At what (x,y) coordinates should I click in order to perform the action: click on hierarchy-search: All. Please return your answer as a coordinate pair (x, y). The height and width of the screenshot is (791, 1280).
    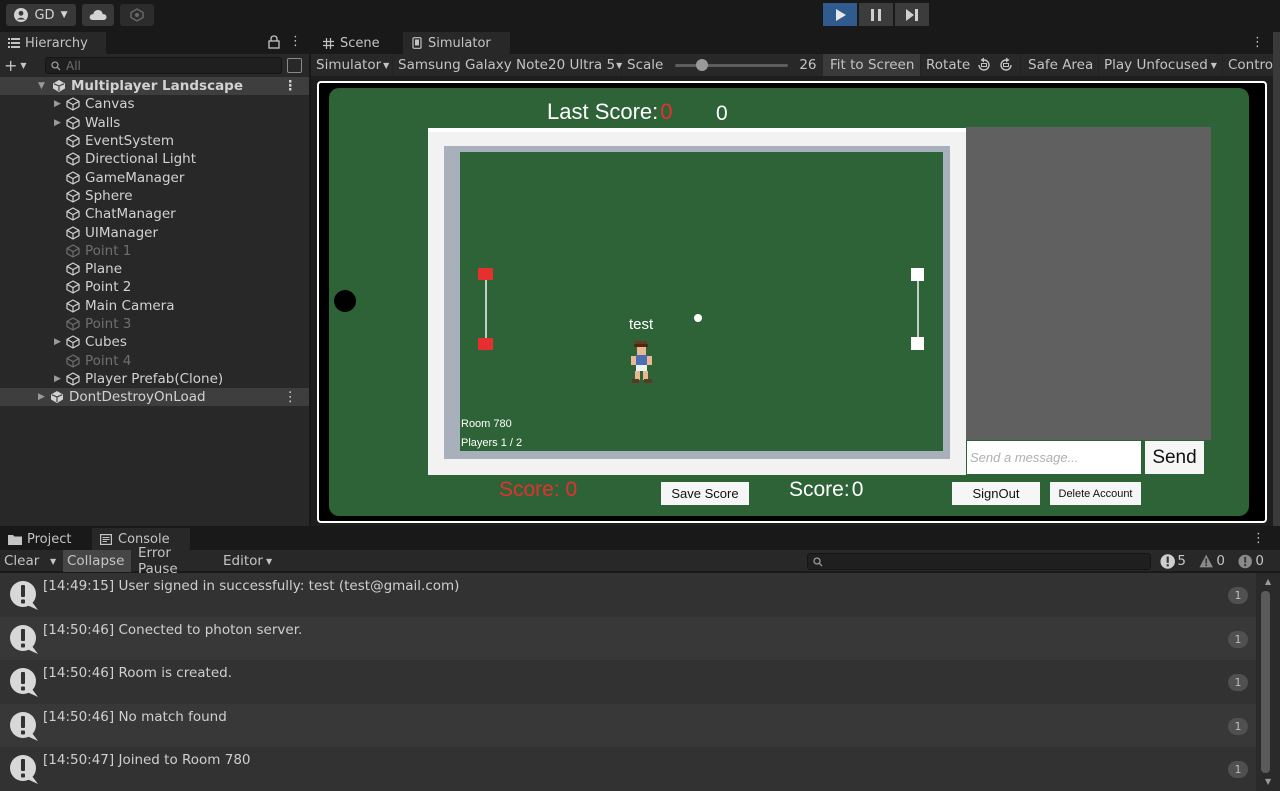
    Looking at the image, I should click on (163, 65).